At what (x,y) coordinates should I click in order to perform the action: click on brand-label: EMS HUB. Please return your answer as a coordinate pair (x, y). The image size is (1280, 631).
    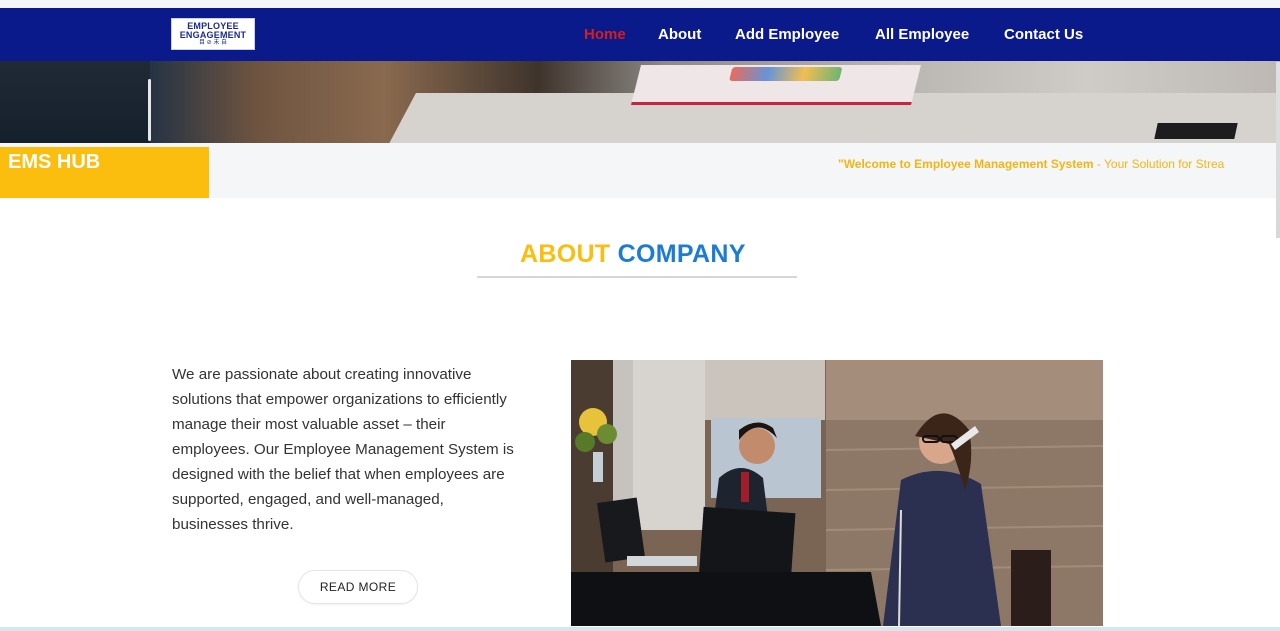
    Looking at the image, I should click on (104, 172).